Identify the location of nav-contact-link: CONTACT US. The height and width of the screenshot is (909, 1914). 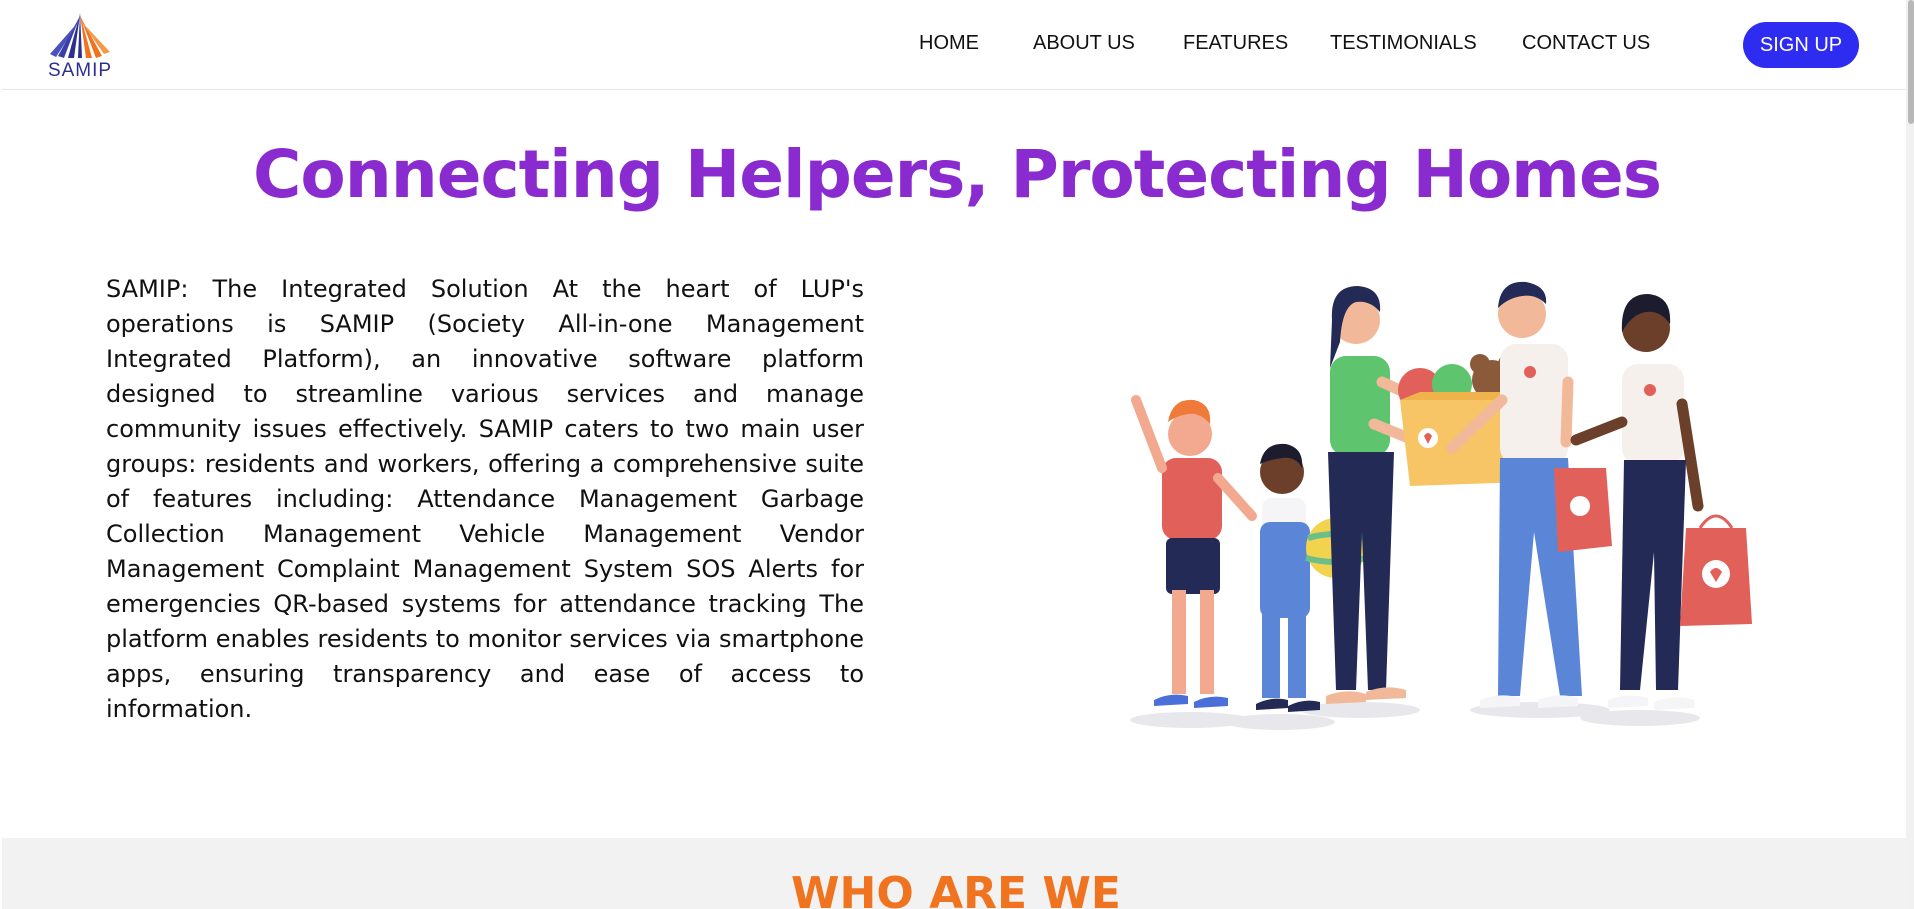
(1586, 43).